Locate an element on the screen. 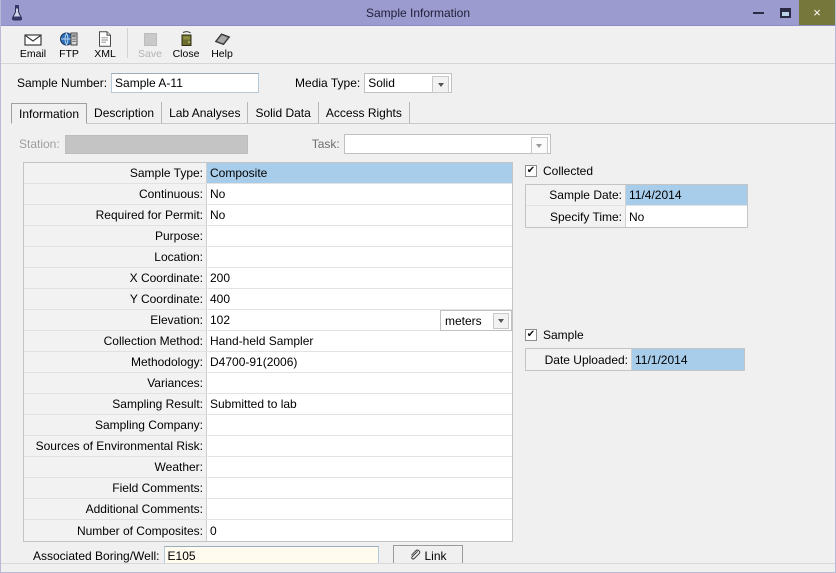 The image size is (836, 573). table-row: Sources of Environmental Risk: is located at coordinates (268, 446).